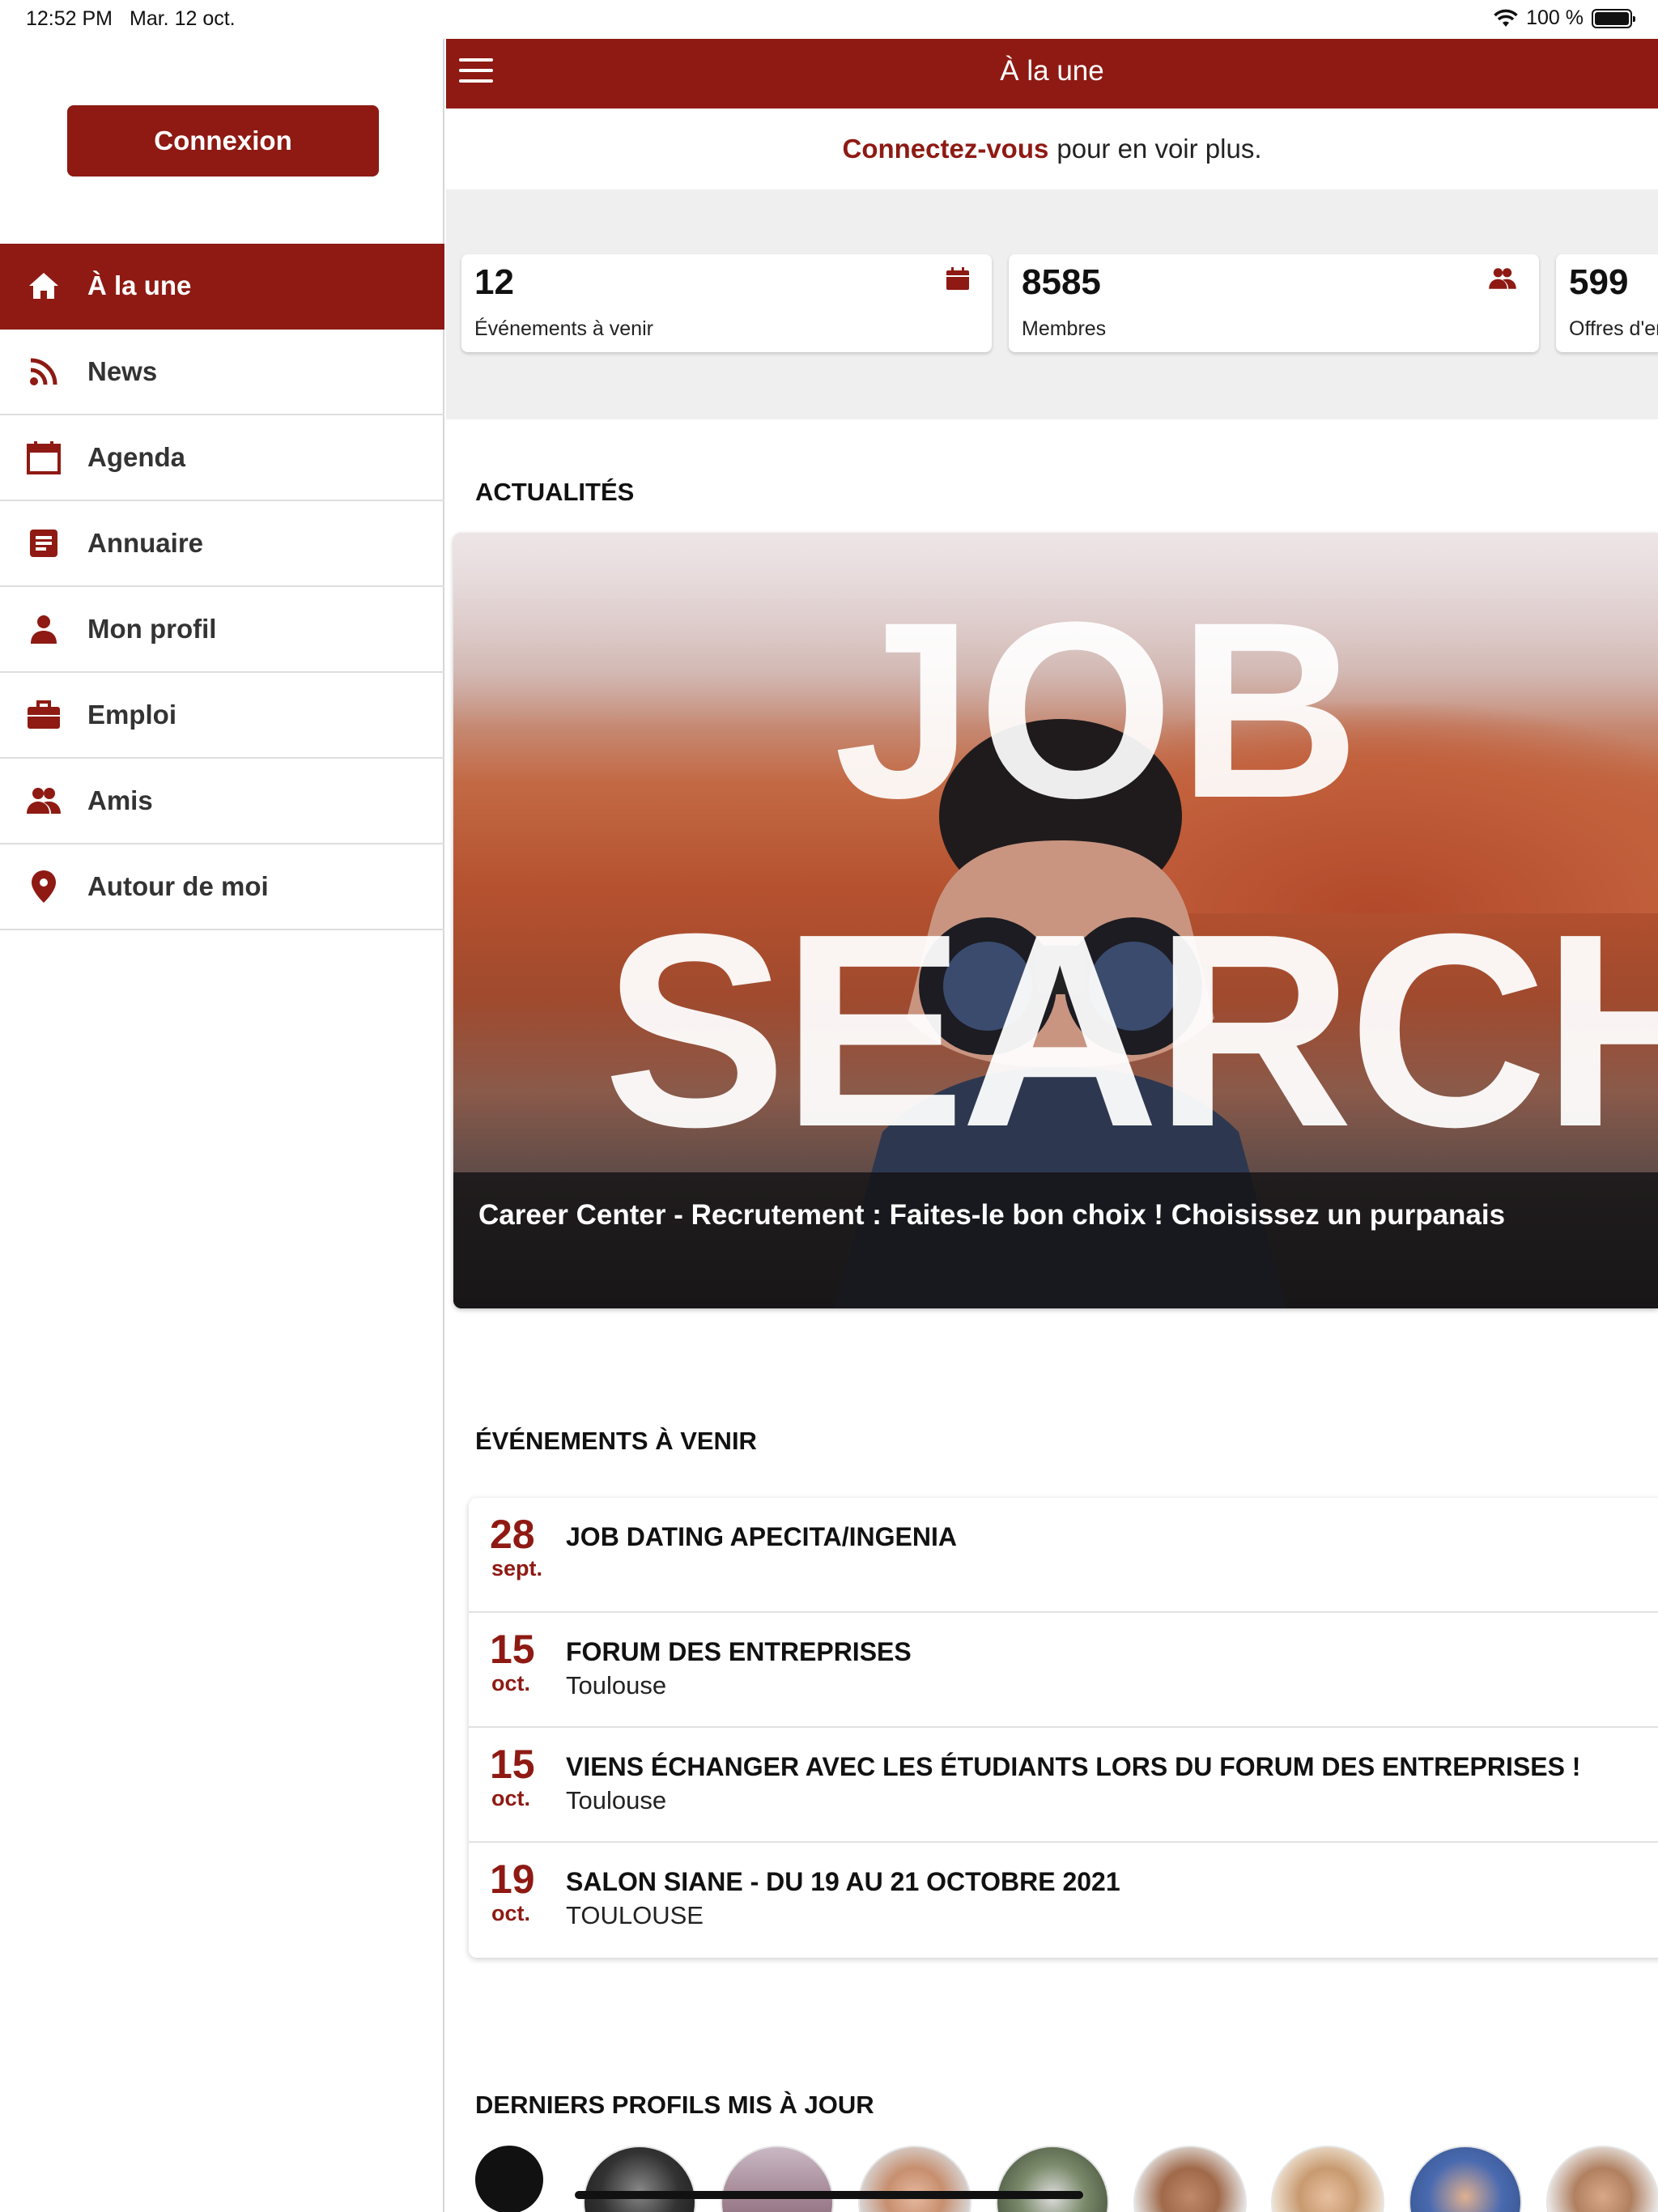 The width and height of the screenshot is (1658, 2212). I want to click on event-name: FORUM DES ENTREPRISES, so click(739, 1652).